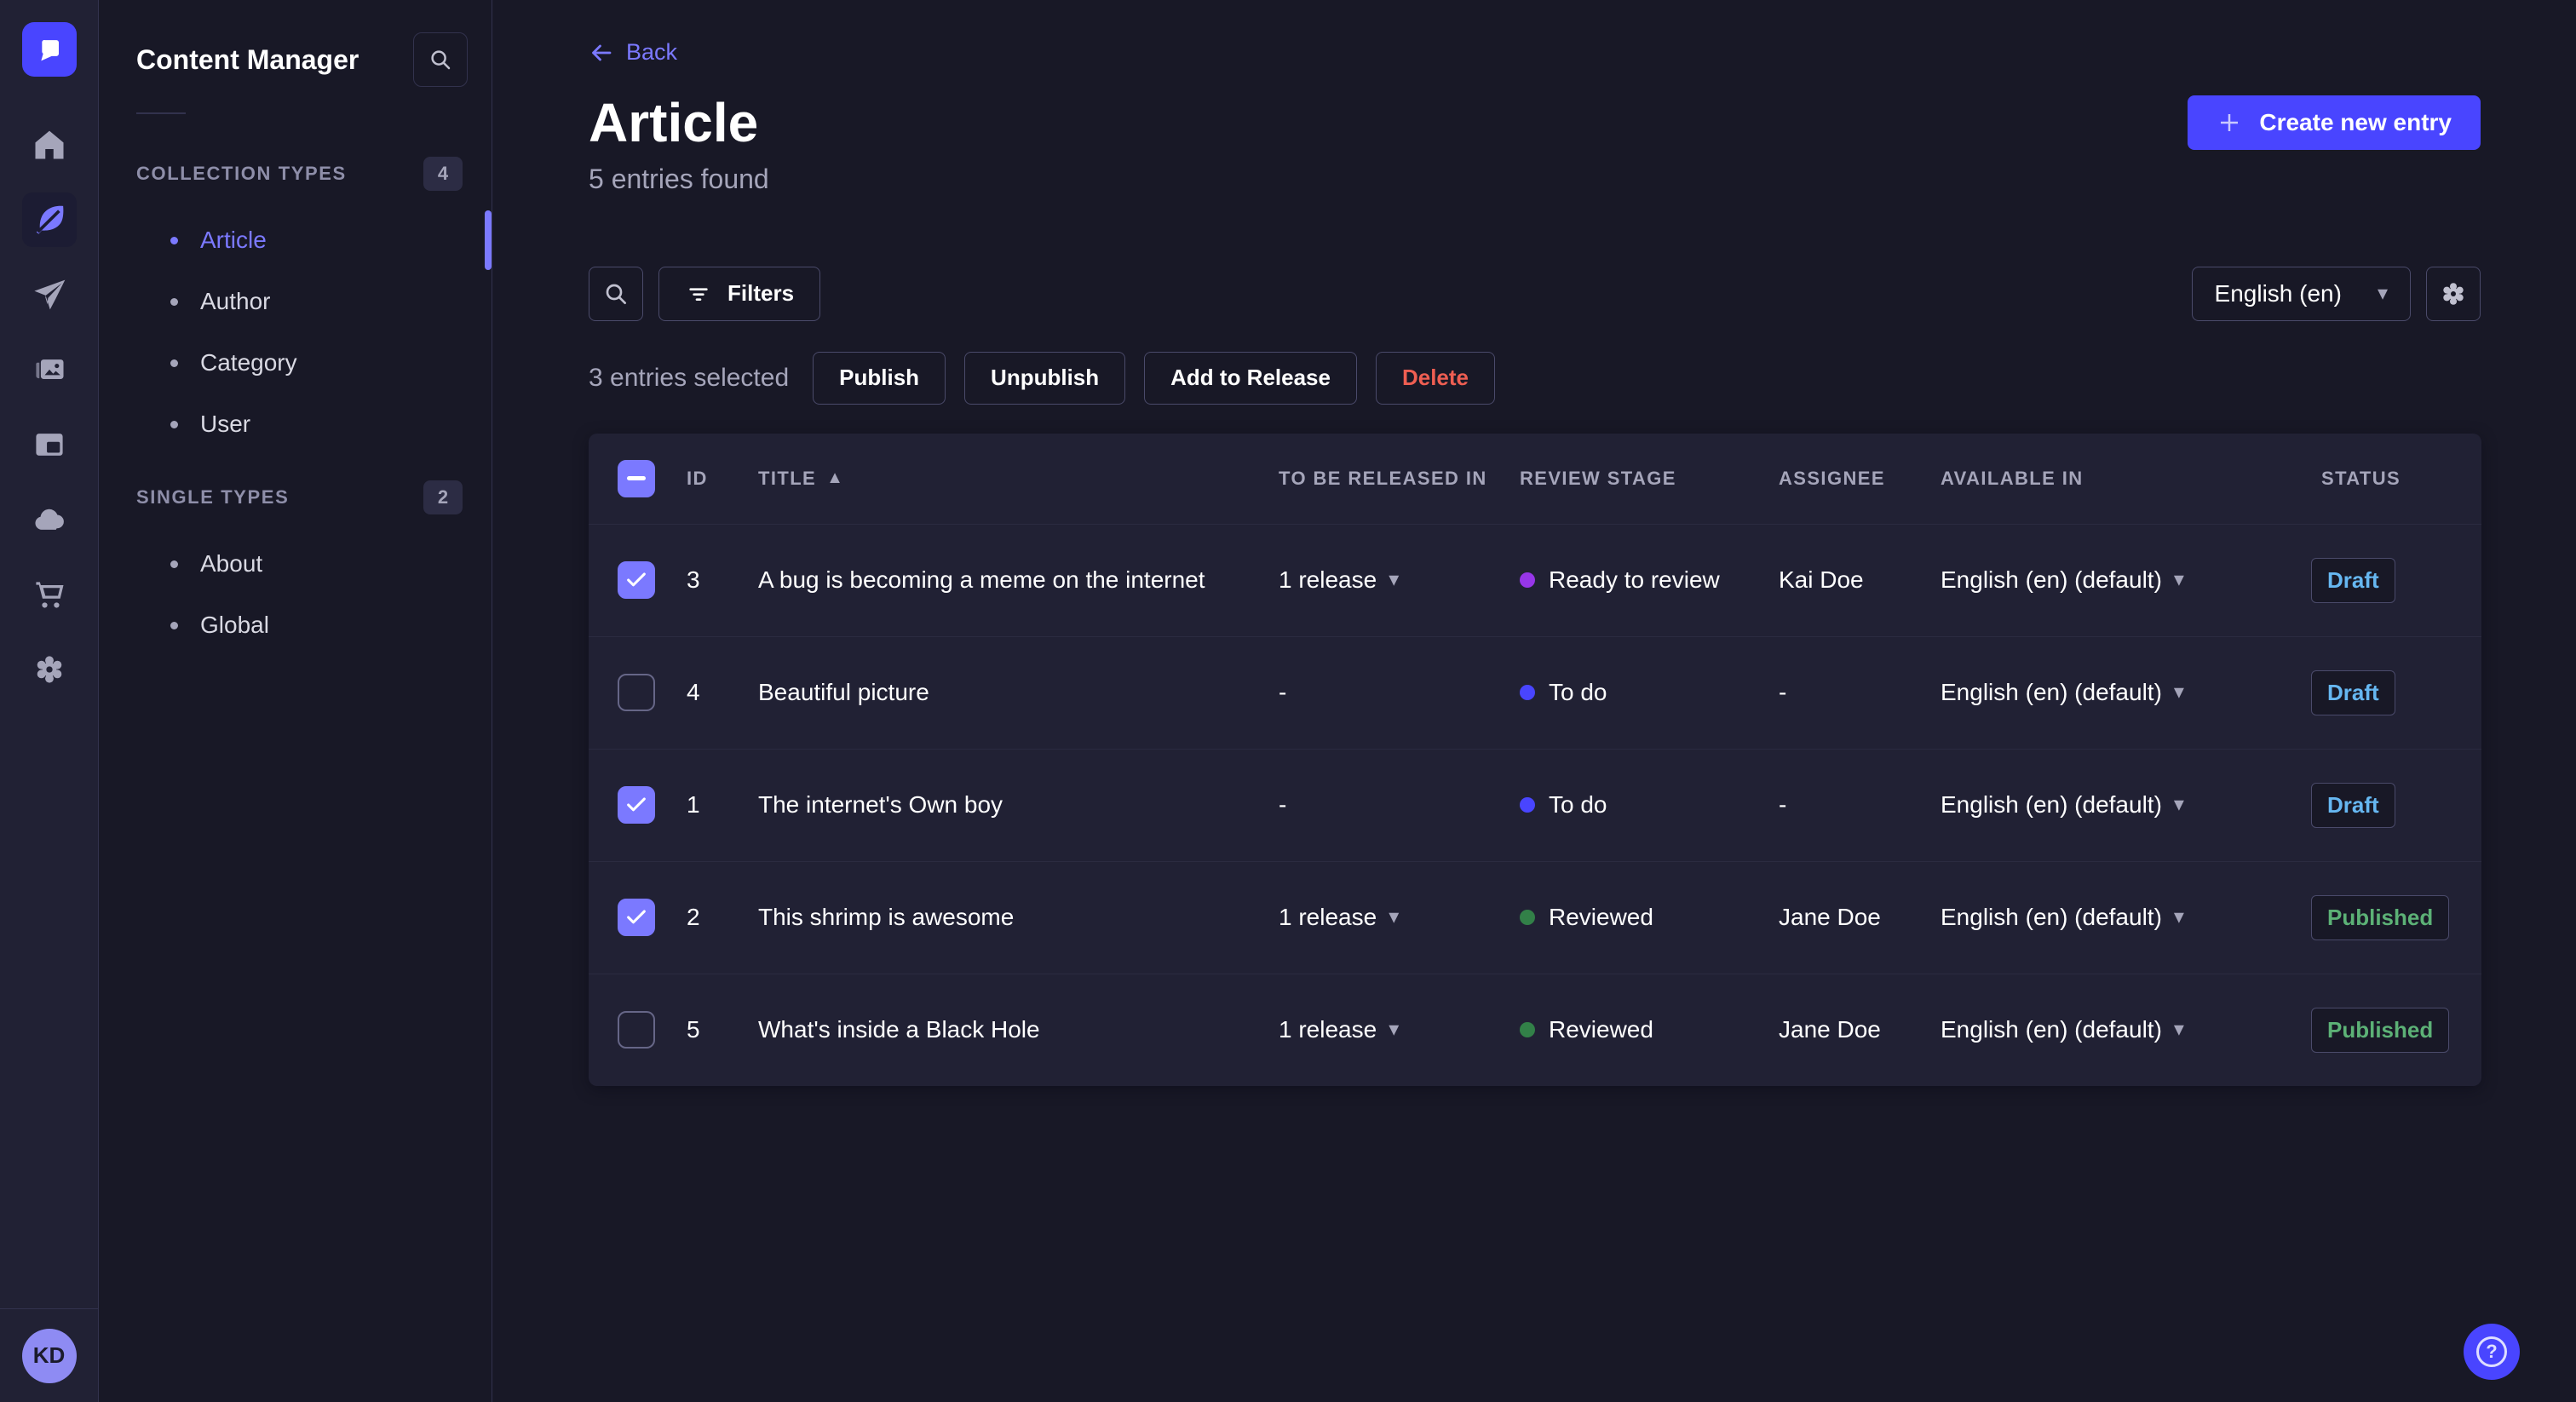 This screenshot has width=2576, height=1402. Describe the element at coordinates (49, 1355) in the screenshot. I see `user-avatar: KD` at that location.